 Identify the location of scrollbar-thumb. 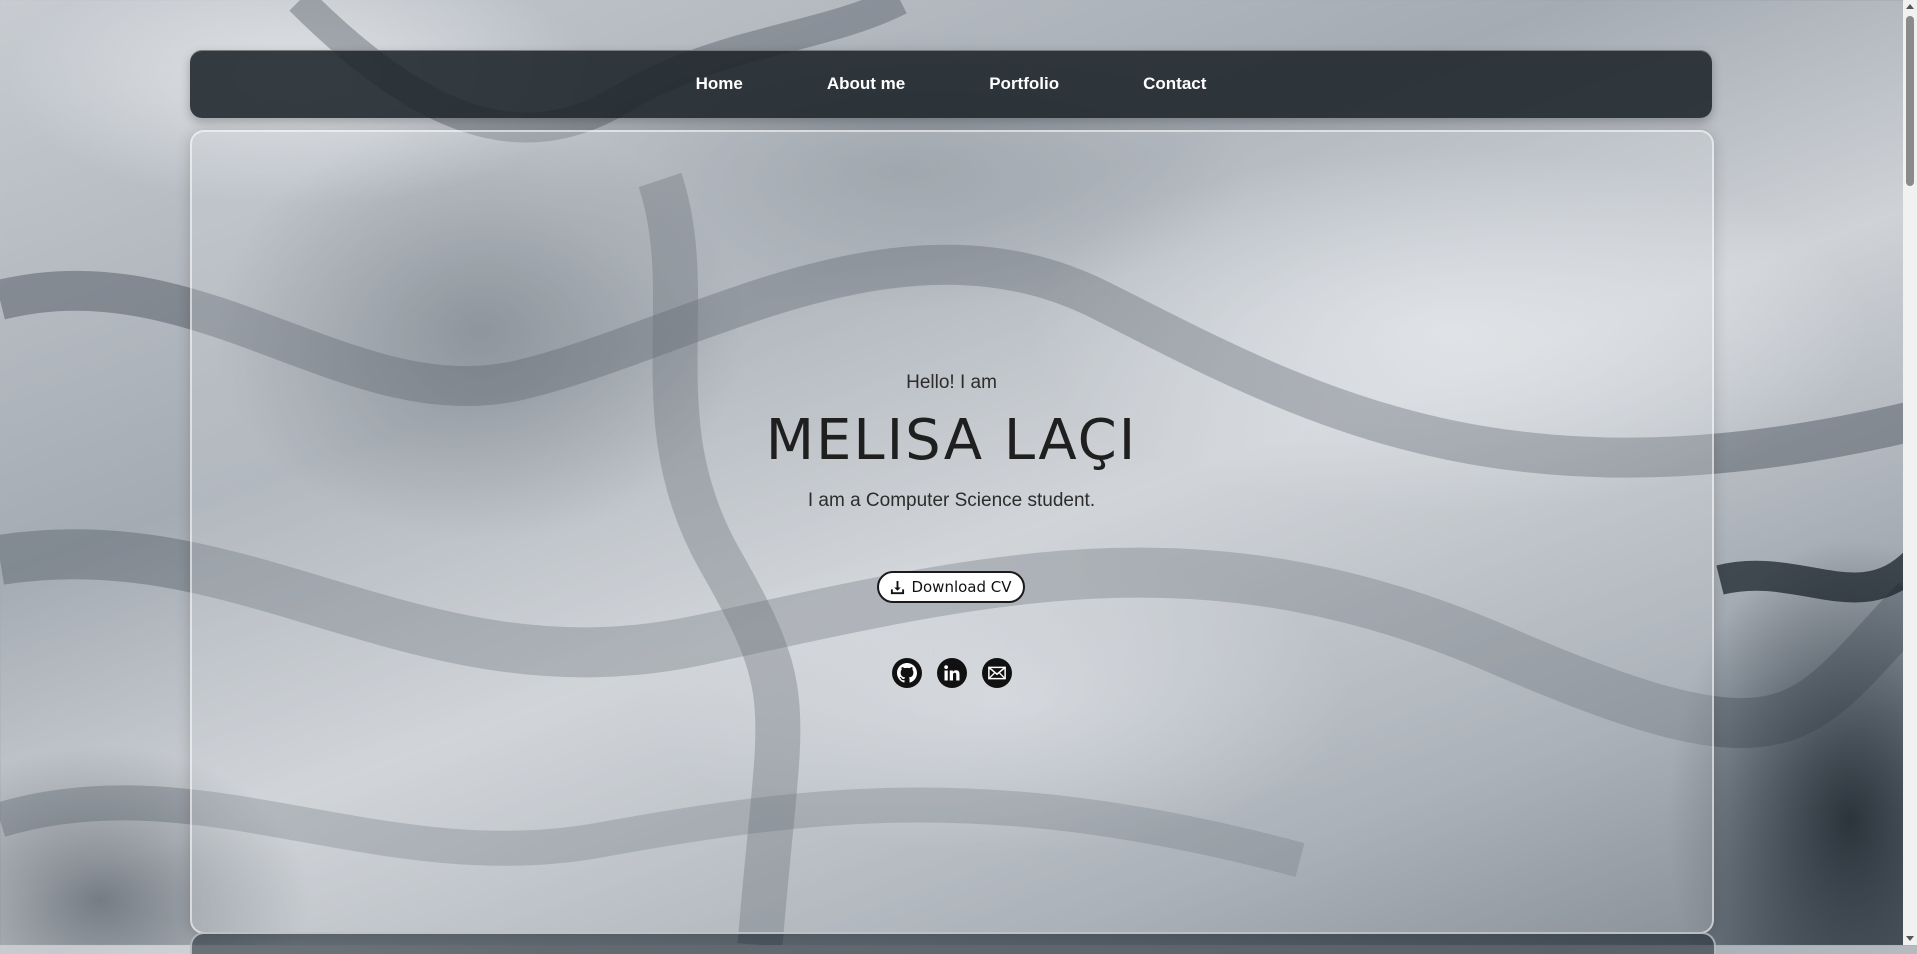
(1910, 101).